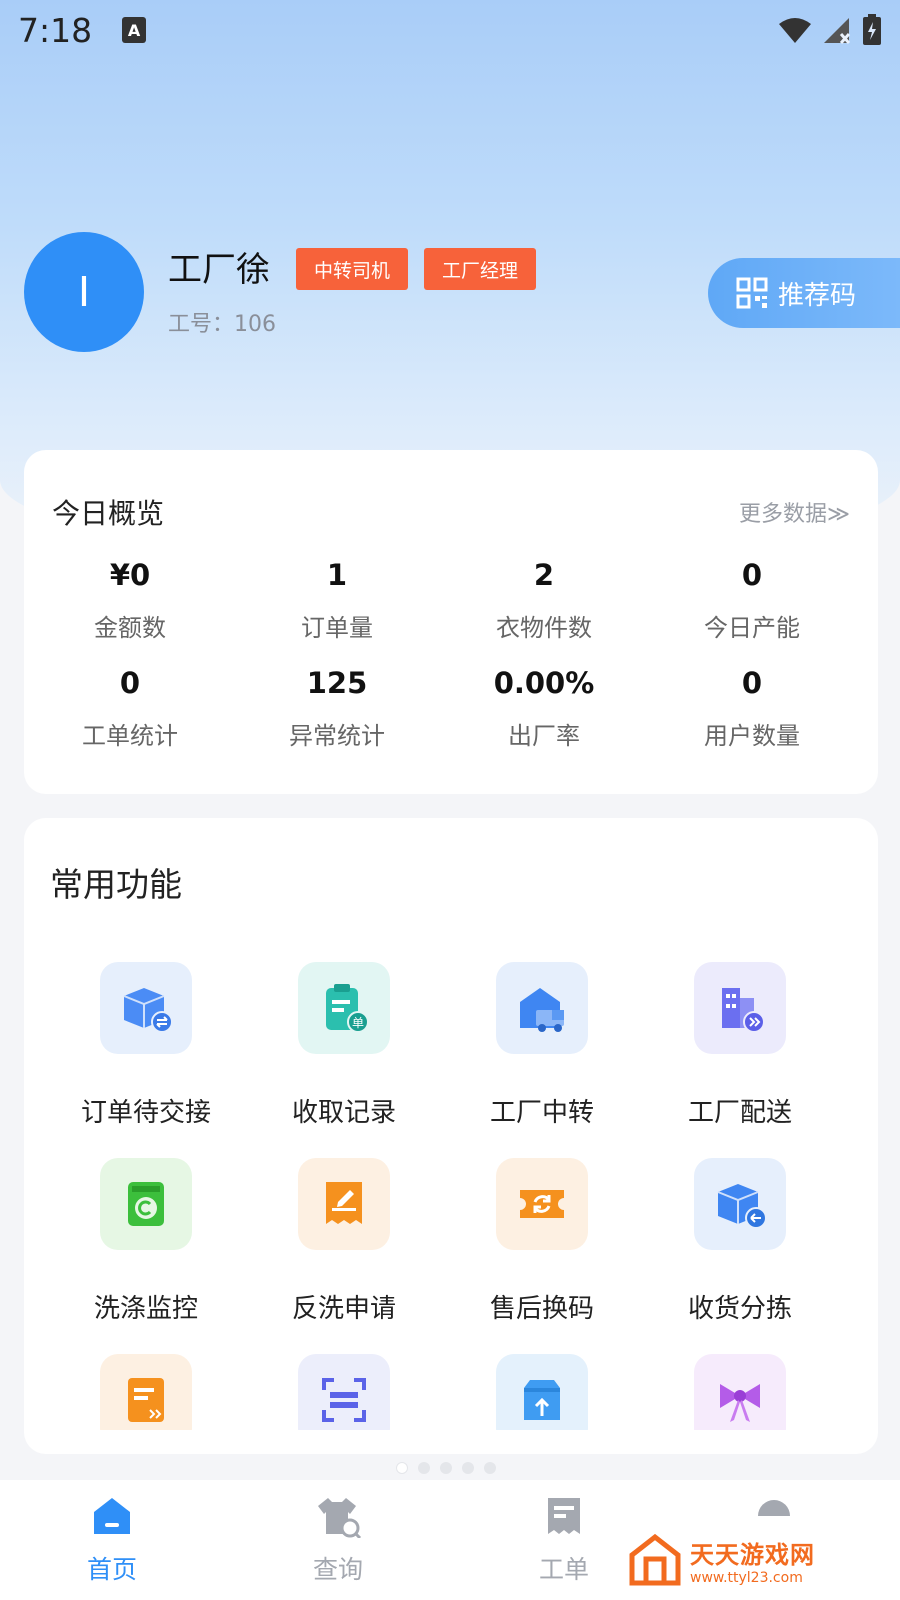  What do you see at coordinates (337, 575) in the screenshot?
I see `stat-value: 1` at bounding box center [337, 575].